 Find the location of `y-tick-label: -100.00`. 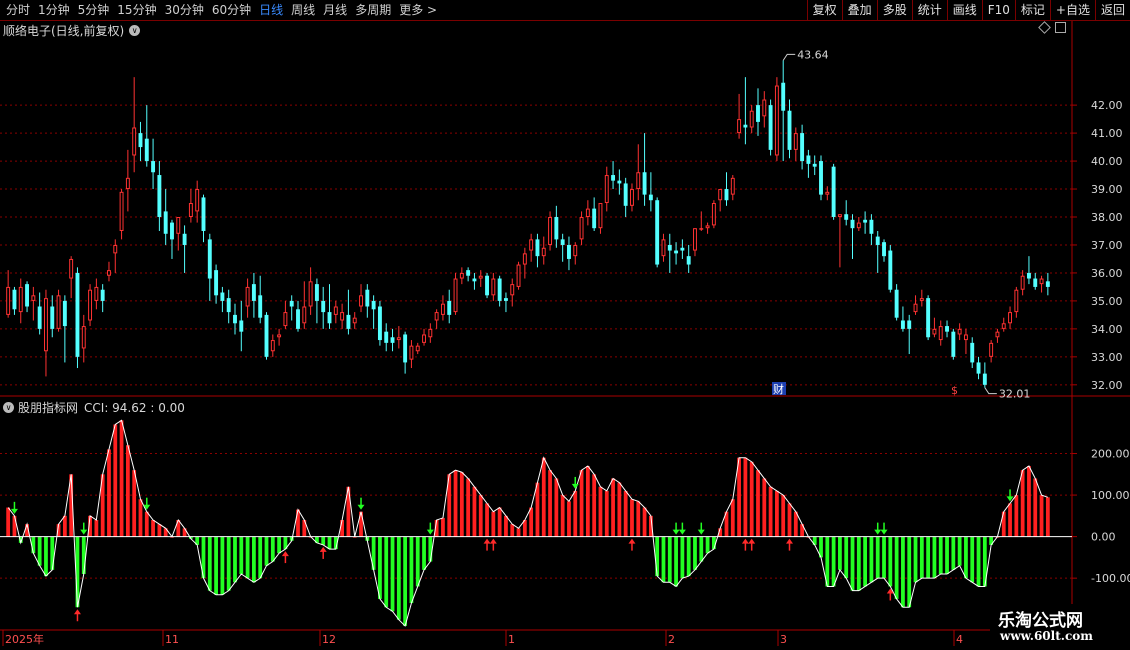

y-tick-label: -100.00 is located at coordinates (1110, 578).